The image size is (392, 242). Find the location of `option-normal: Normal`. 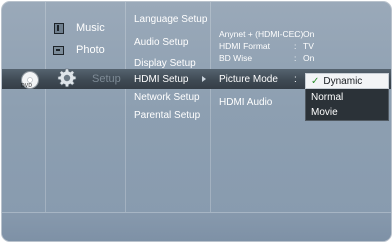

option-normal: Normal is located at coordinates (347, 97).